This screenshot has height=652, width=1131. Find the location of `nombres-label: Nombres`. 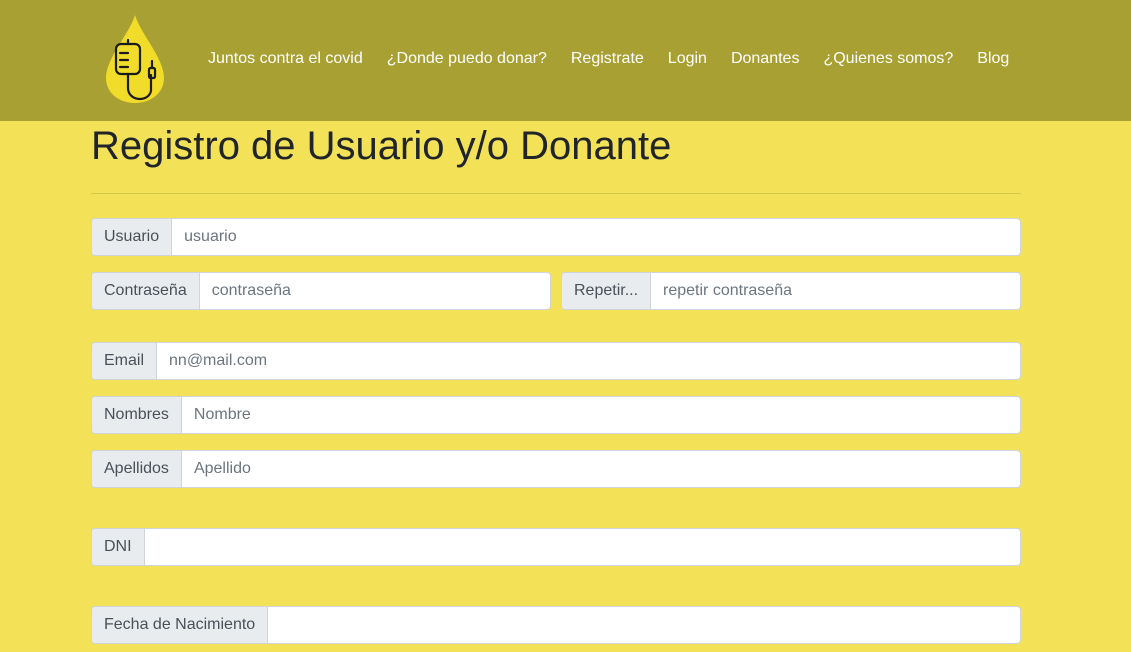

nombres-label: Nombres is located at coordinates (136, 415).